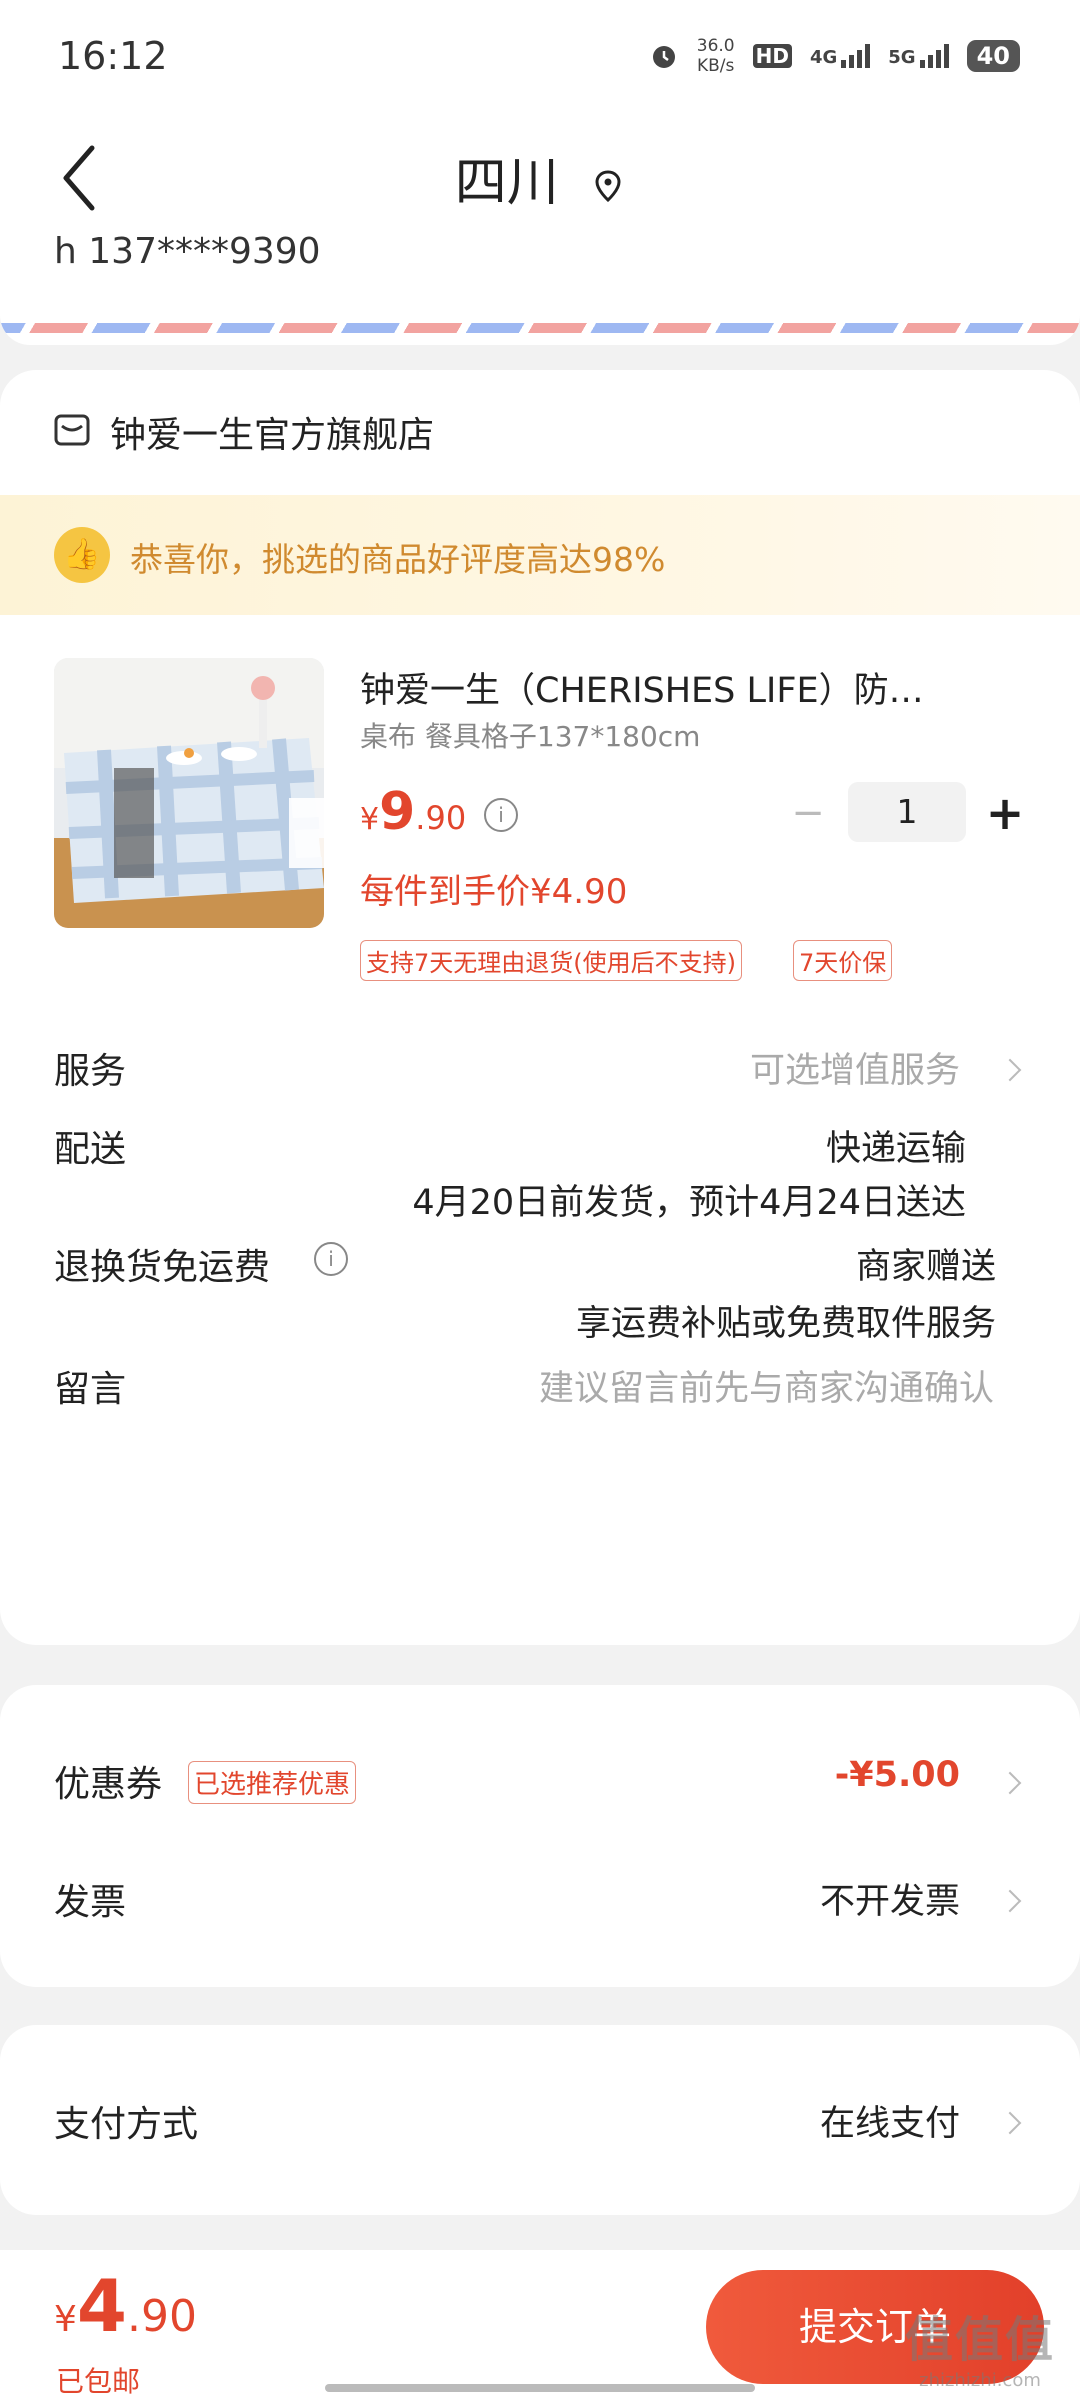 The width and height of the screenshot is (1080, 2400). I want to click on status-time: 16:12, so click(113, 56).